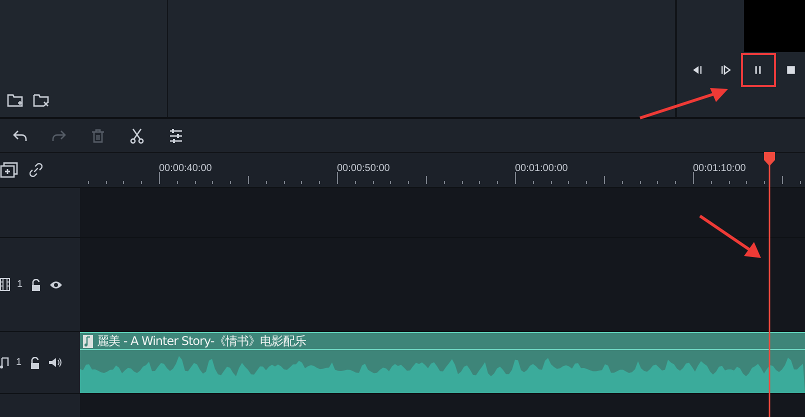  What do you see at coordinates (36, 170) in the screenshot?
I see `link-icon` at bounding box center [36, 170].